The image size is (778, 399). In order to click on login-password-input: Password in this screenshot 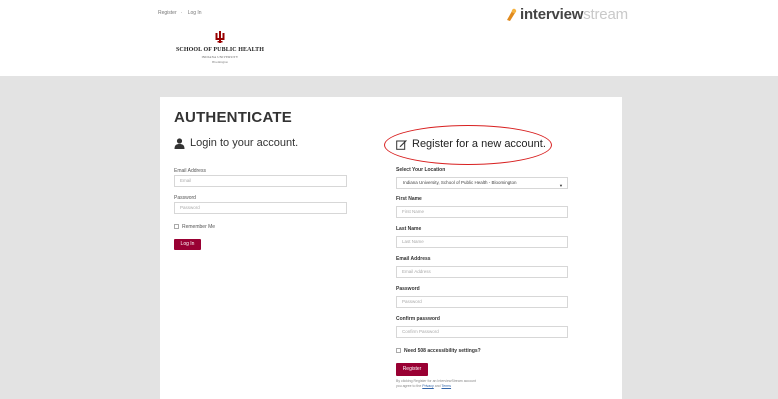, I will do `click(260, 208)`.